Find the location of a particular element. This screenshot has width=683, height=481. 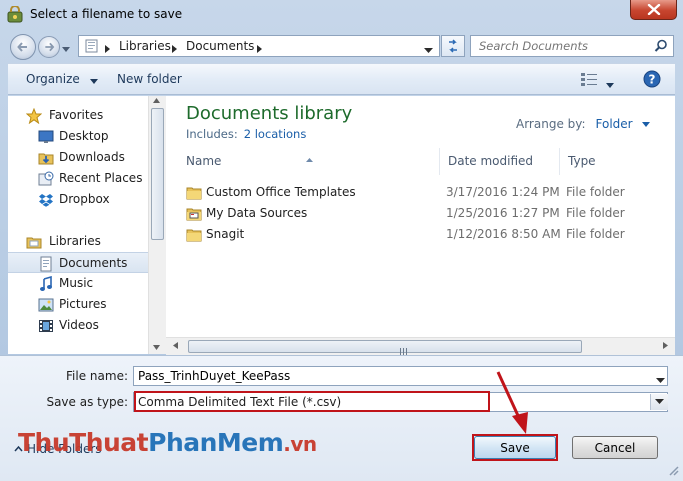

videos-icon is located at coordinates (46, 326).